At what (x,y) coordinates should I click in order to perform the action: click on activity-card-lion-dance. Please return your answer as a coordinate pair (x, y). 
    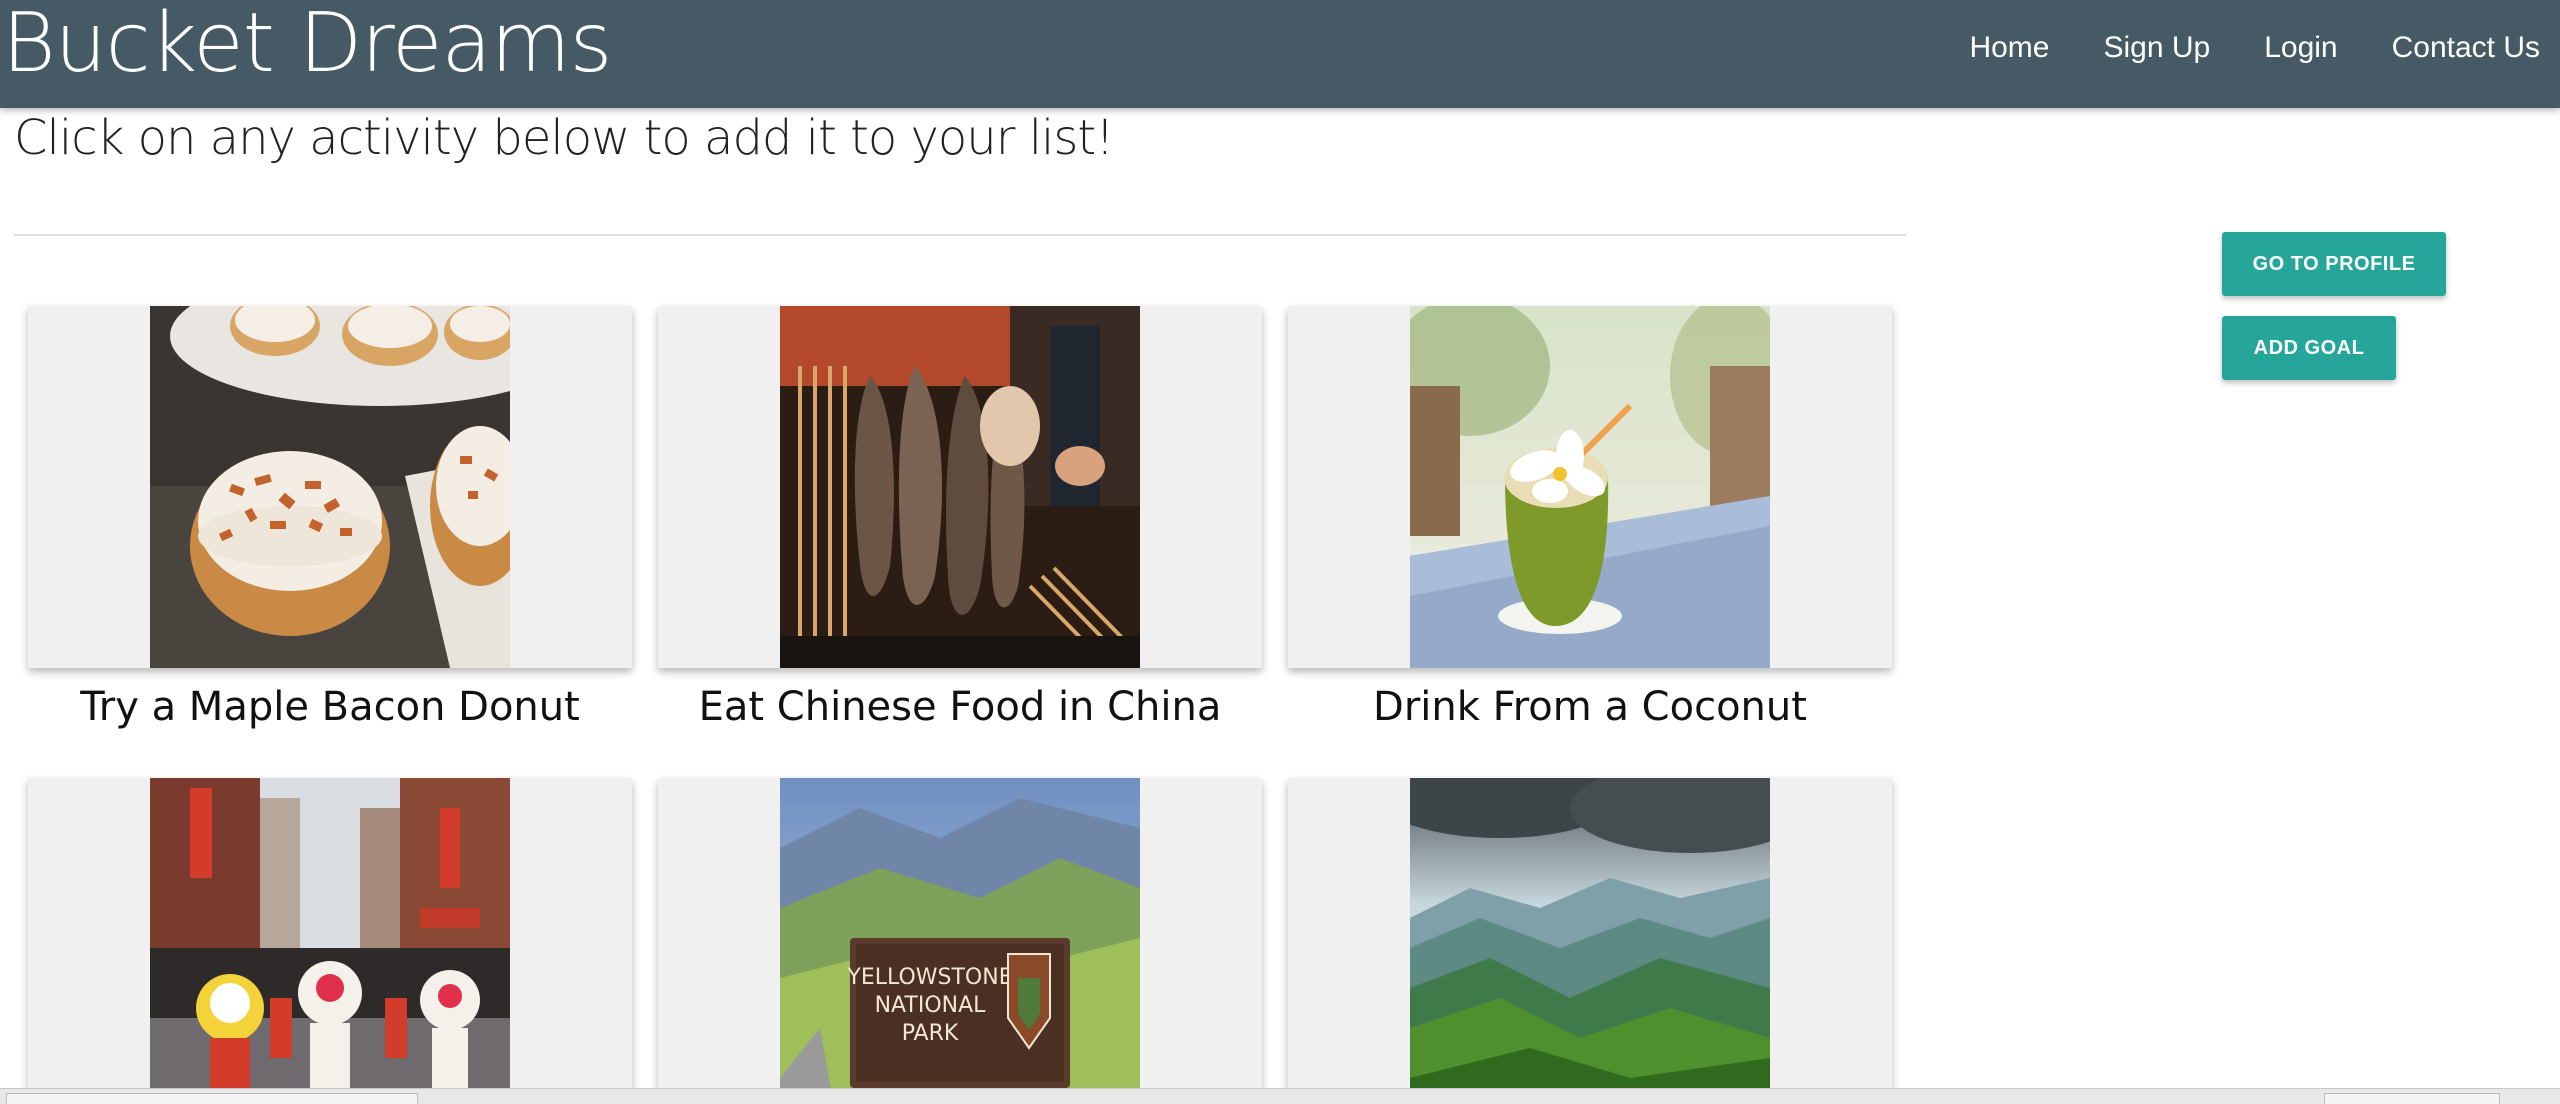
    Looking at the image, I should click on (330, 941).